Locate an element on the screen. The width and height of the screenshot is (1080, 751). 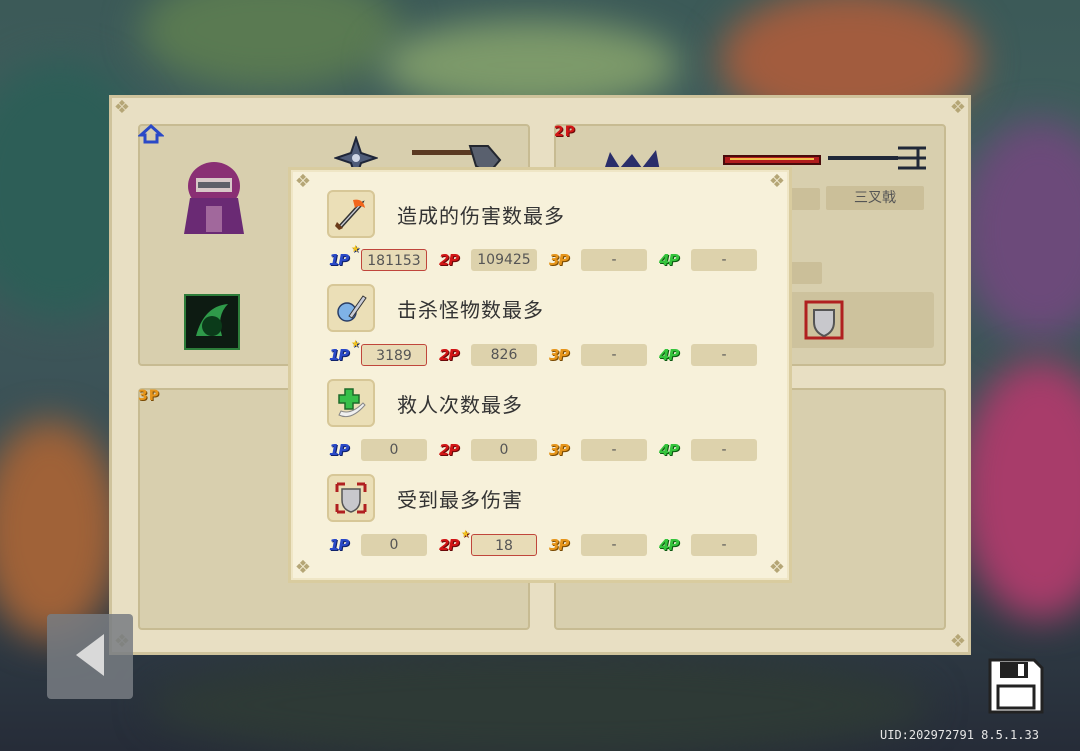
stat-category-damage-dealt: 造成的伤害数最多 is located at coordinates (446, 214).